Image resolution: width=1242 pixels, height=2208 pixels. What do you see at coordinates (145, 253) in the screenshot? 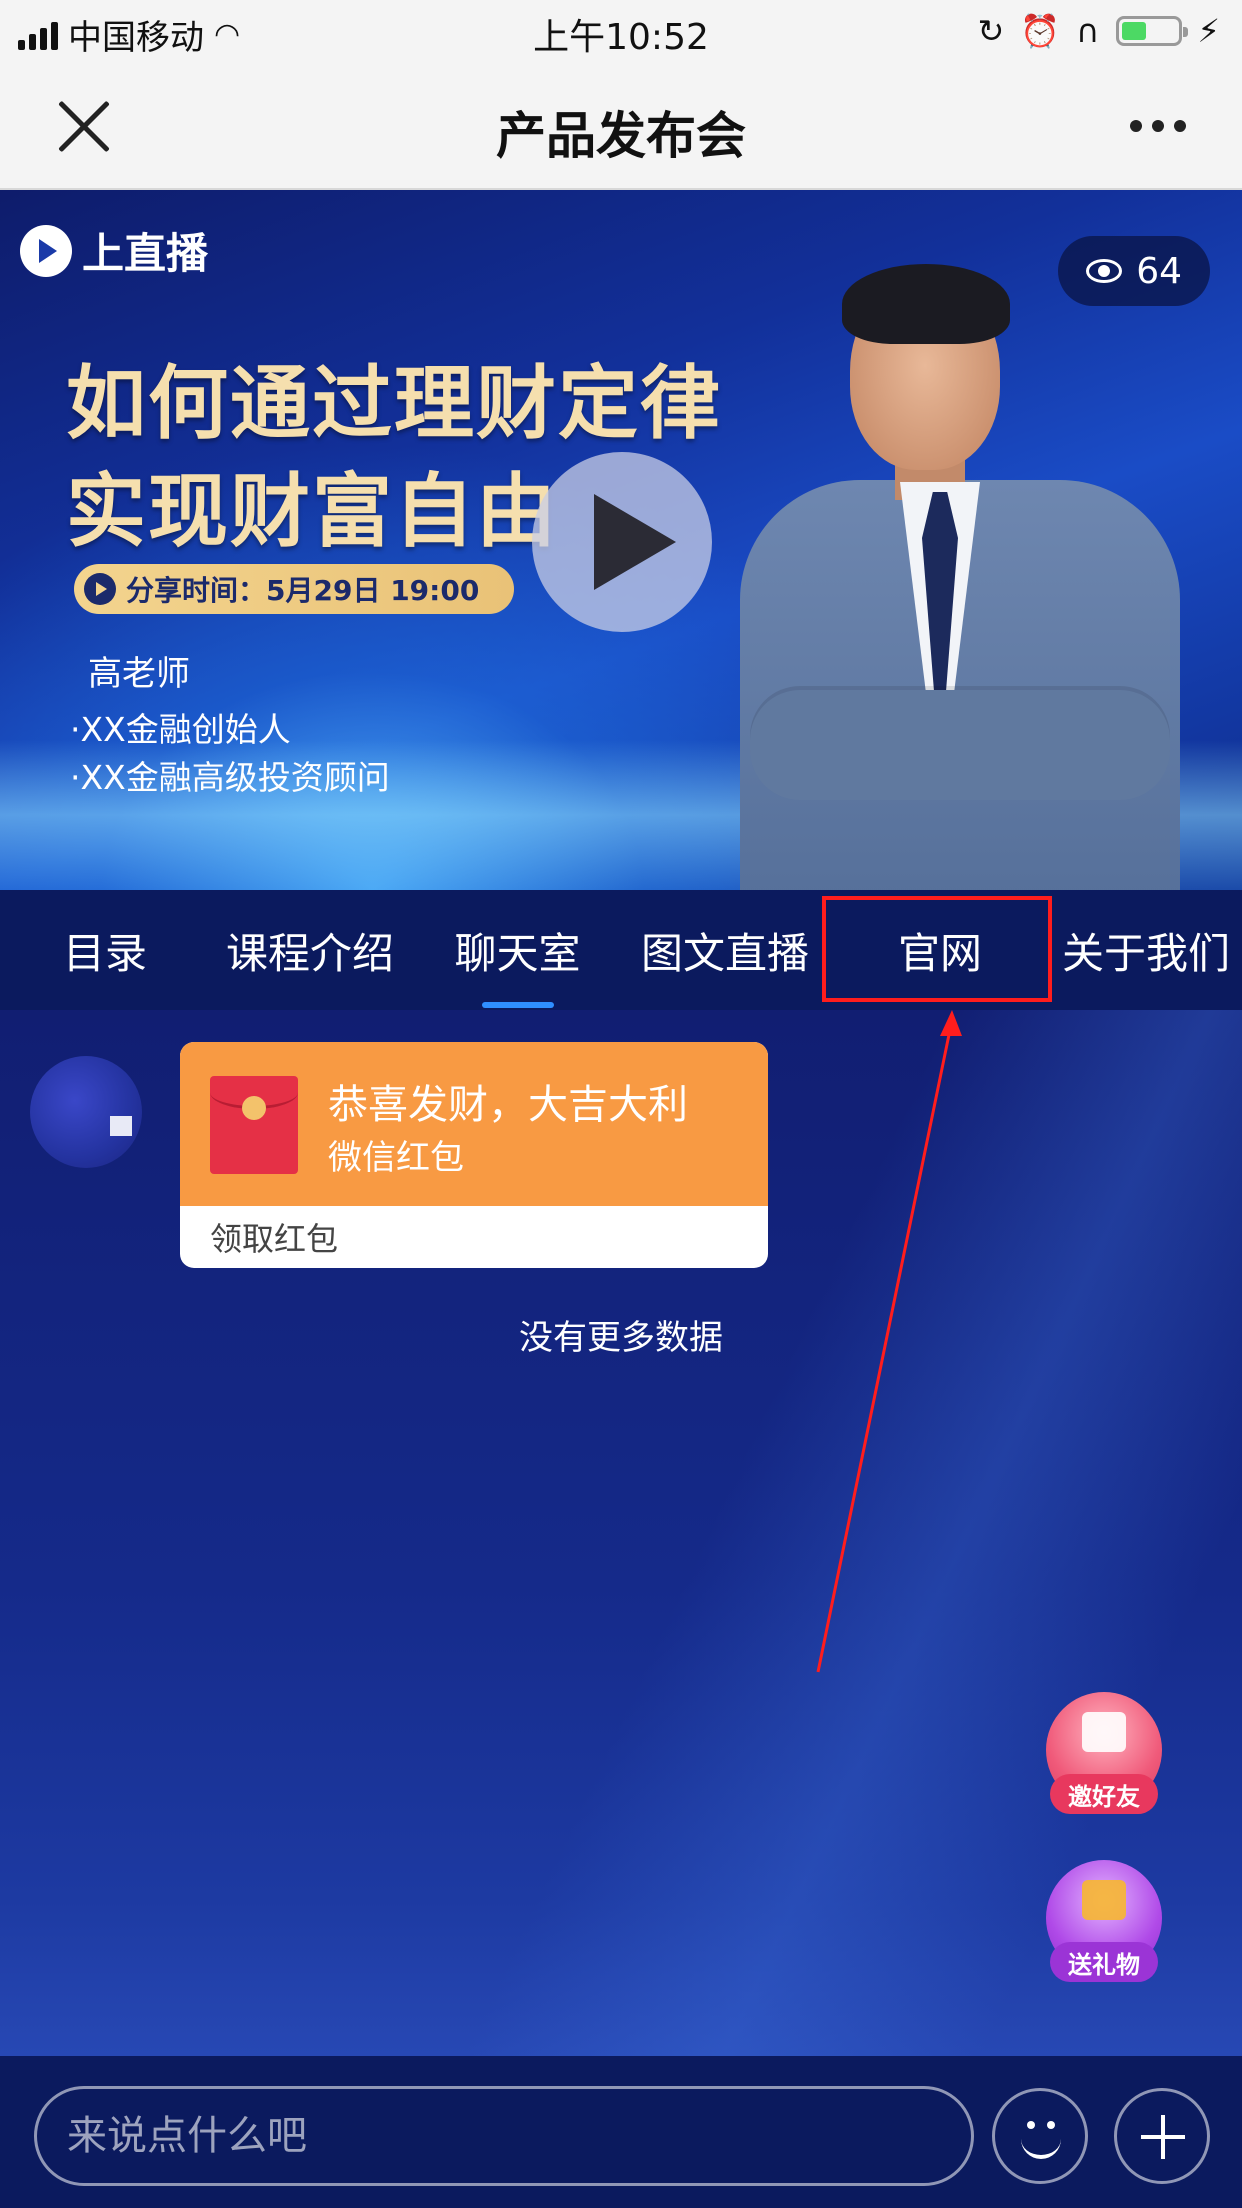
I see `logo-text: 上直播` at bounding box center [145, 253].